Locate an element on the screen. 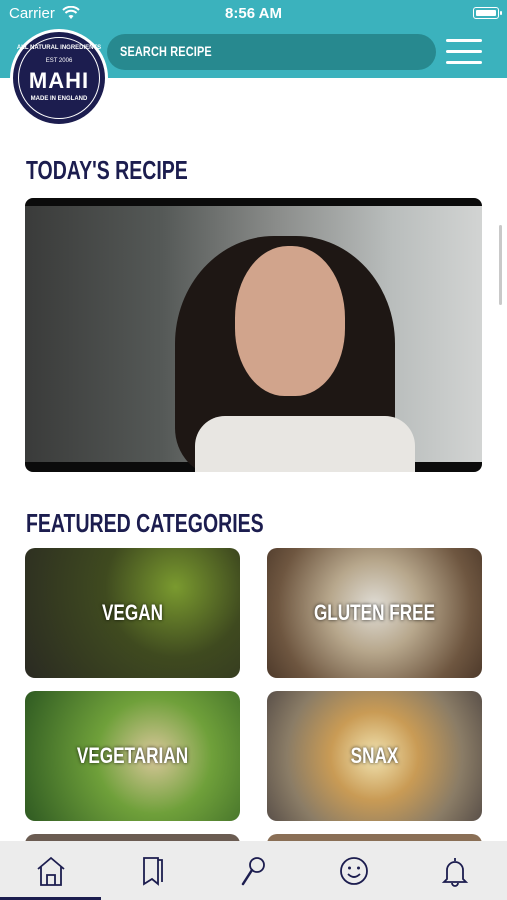  logo-name: MAHI is located at coordinates (59, 80).